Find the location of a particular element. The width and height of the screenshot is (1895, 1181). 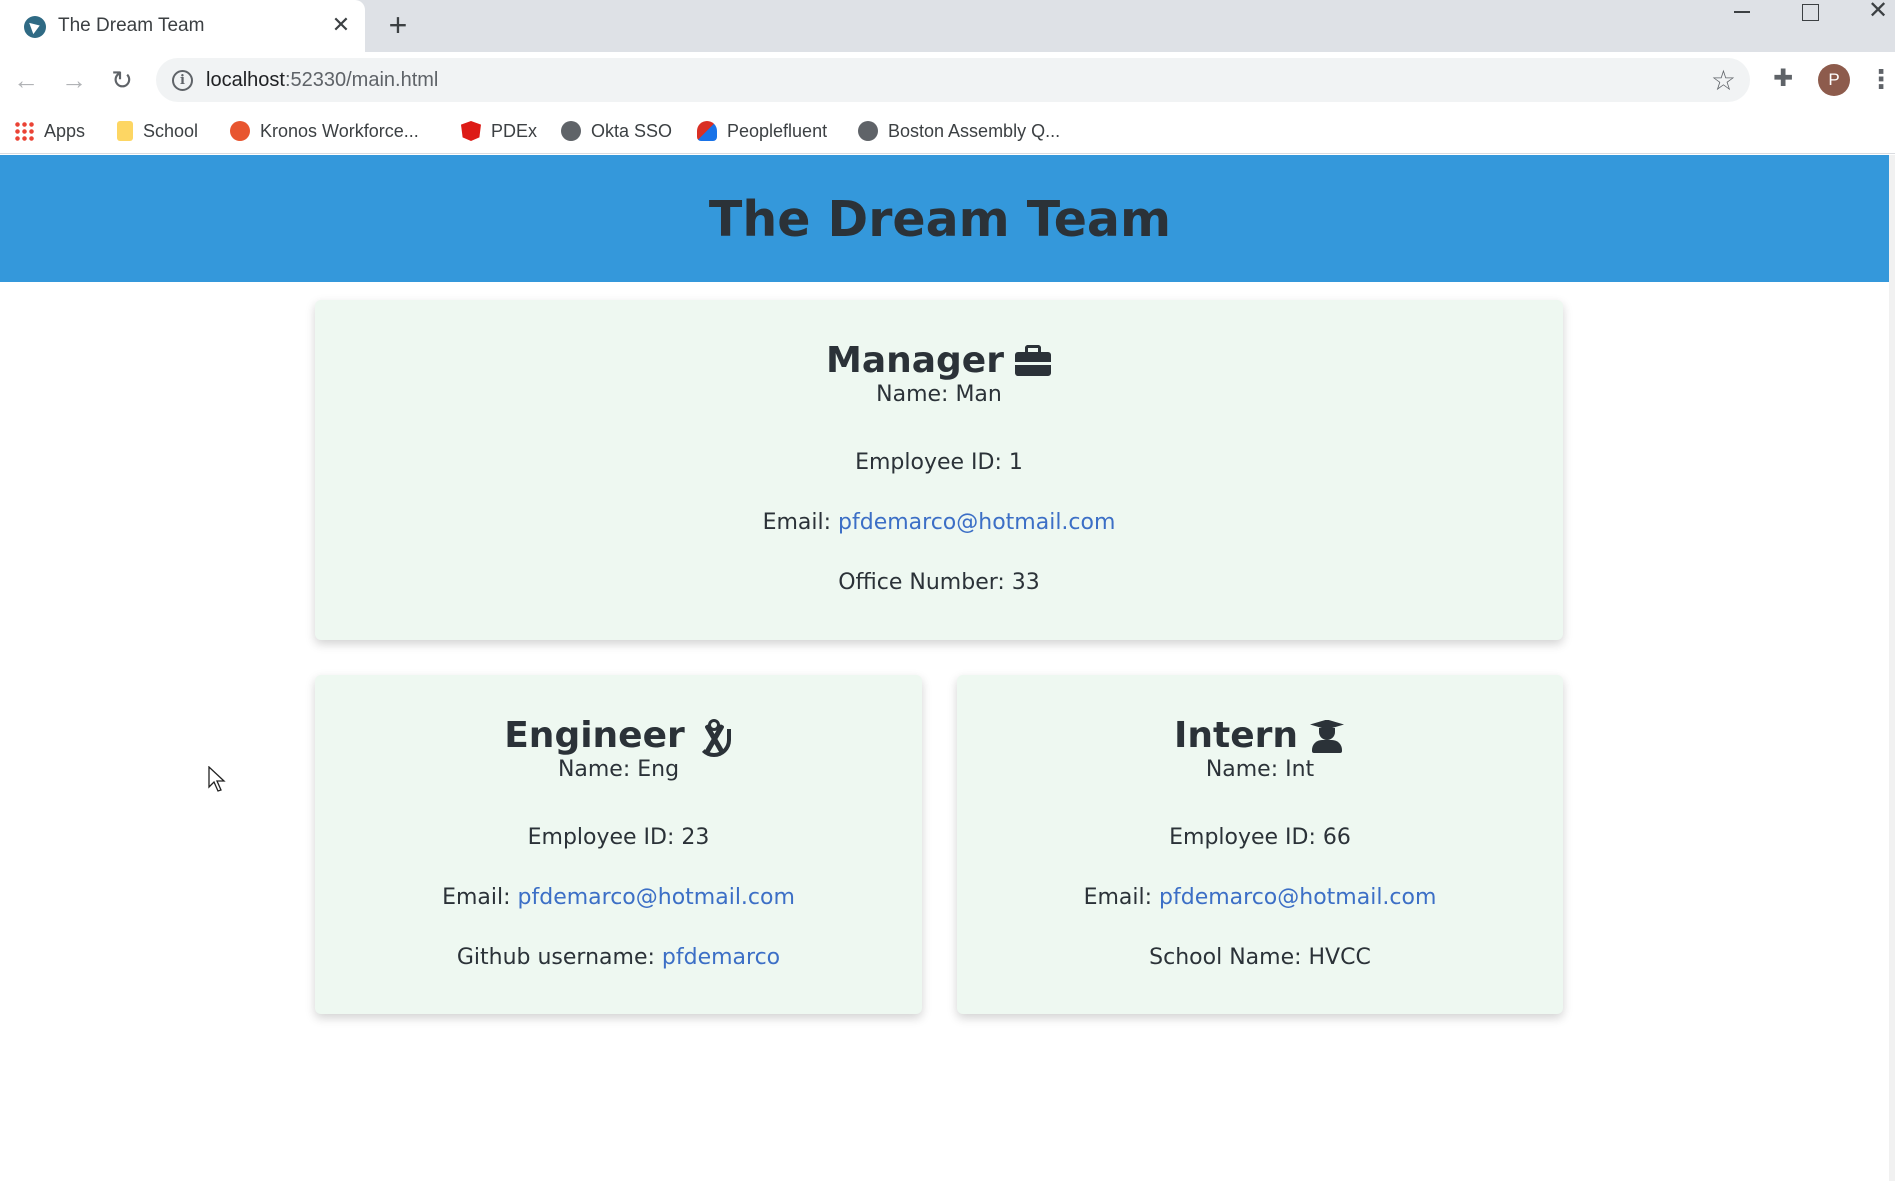

intern-email-link: pfdemarco@hotmail.com is located at coordinates (1297, 897).